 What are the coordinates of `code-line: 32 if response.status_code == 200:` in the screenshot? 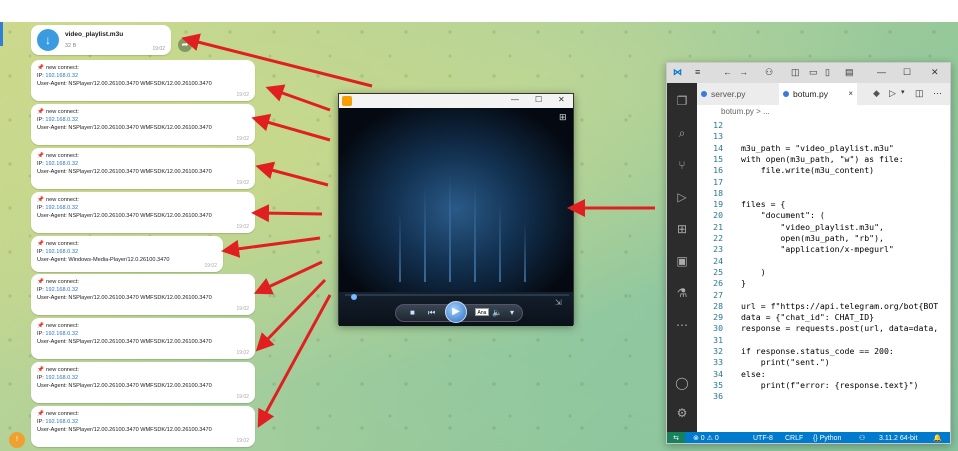 It's located at (795, 351).